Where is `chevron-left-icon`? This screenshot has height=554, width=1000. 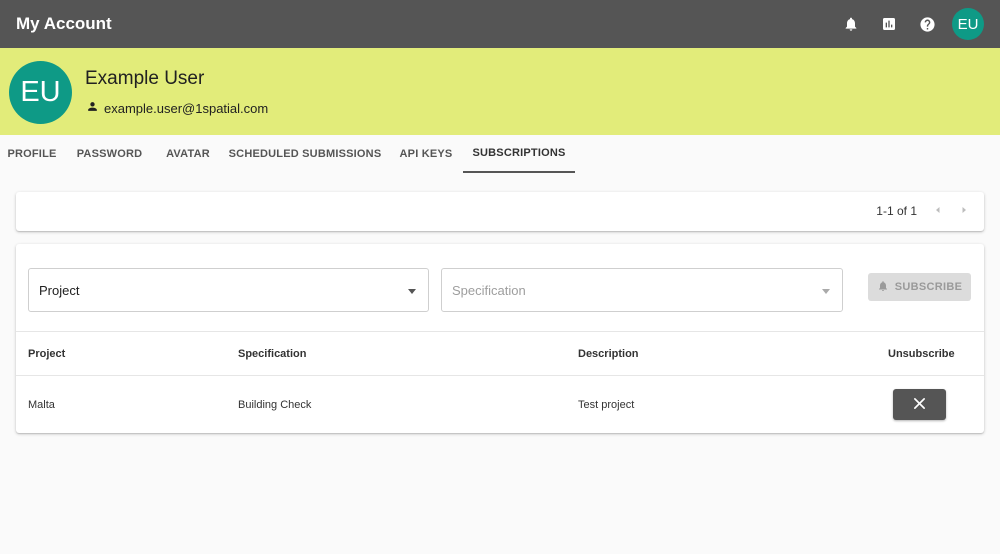 chevron-left-icon is located at coordinates (938, 211).